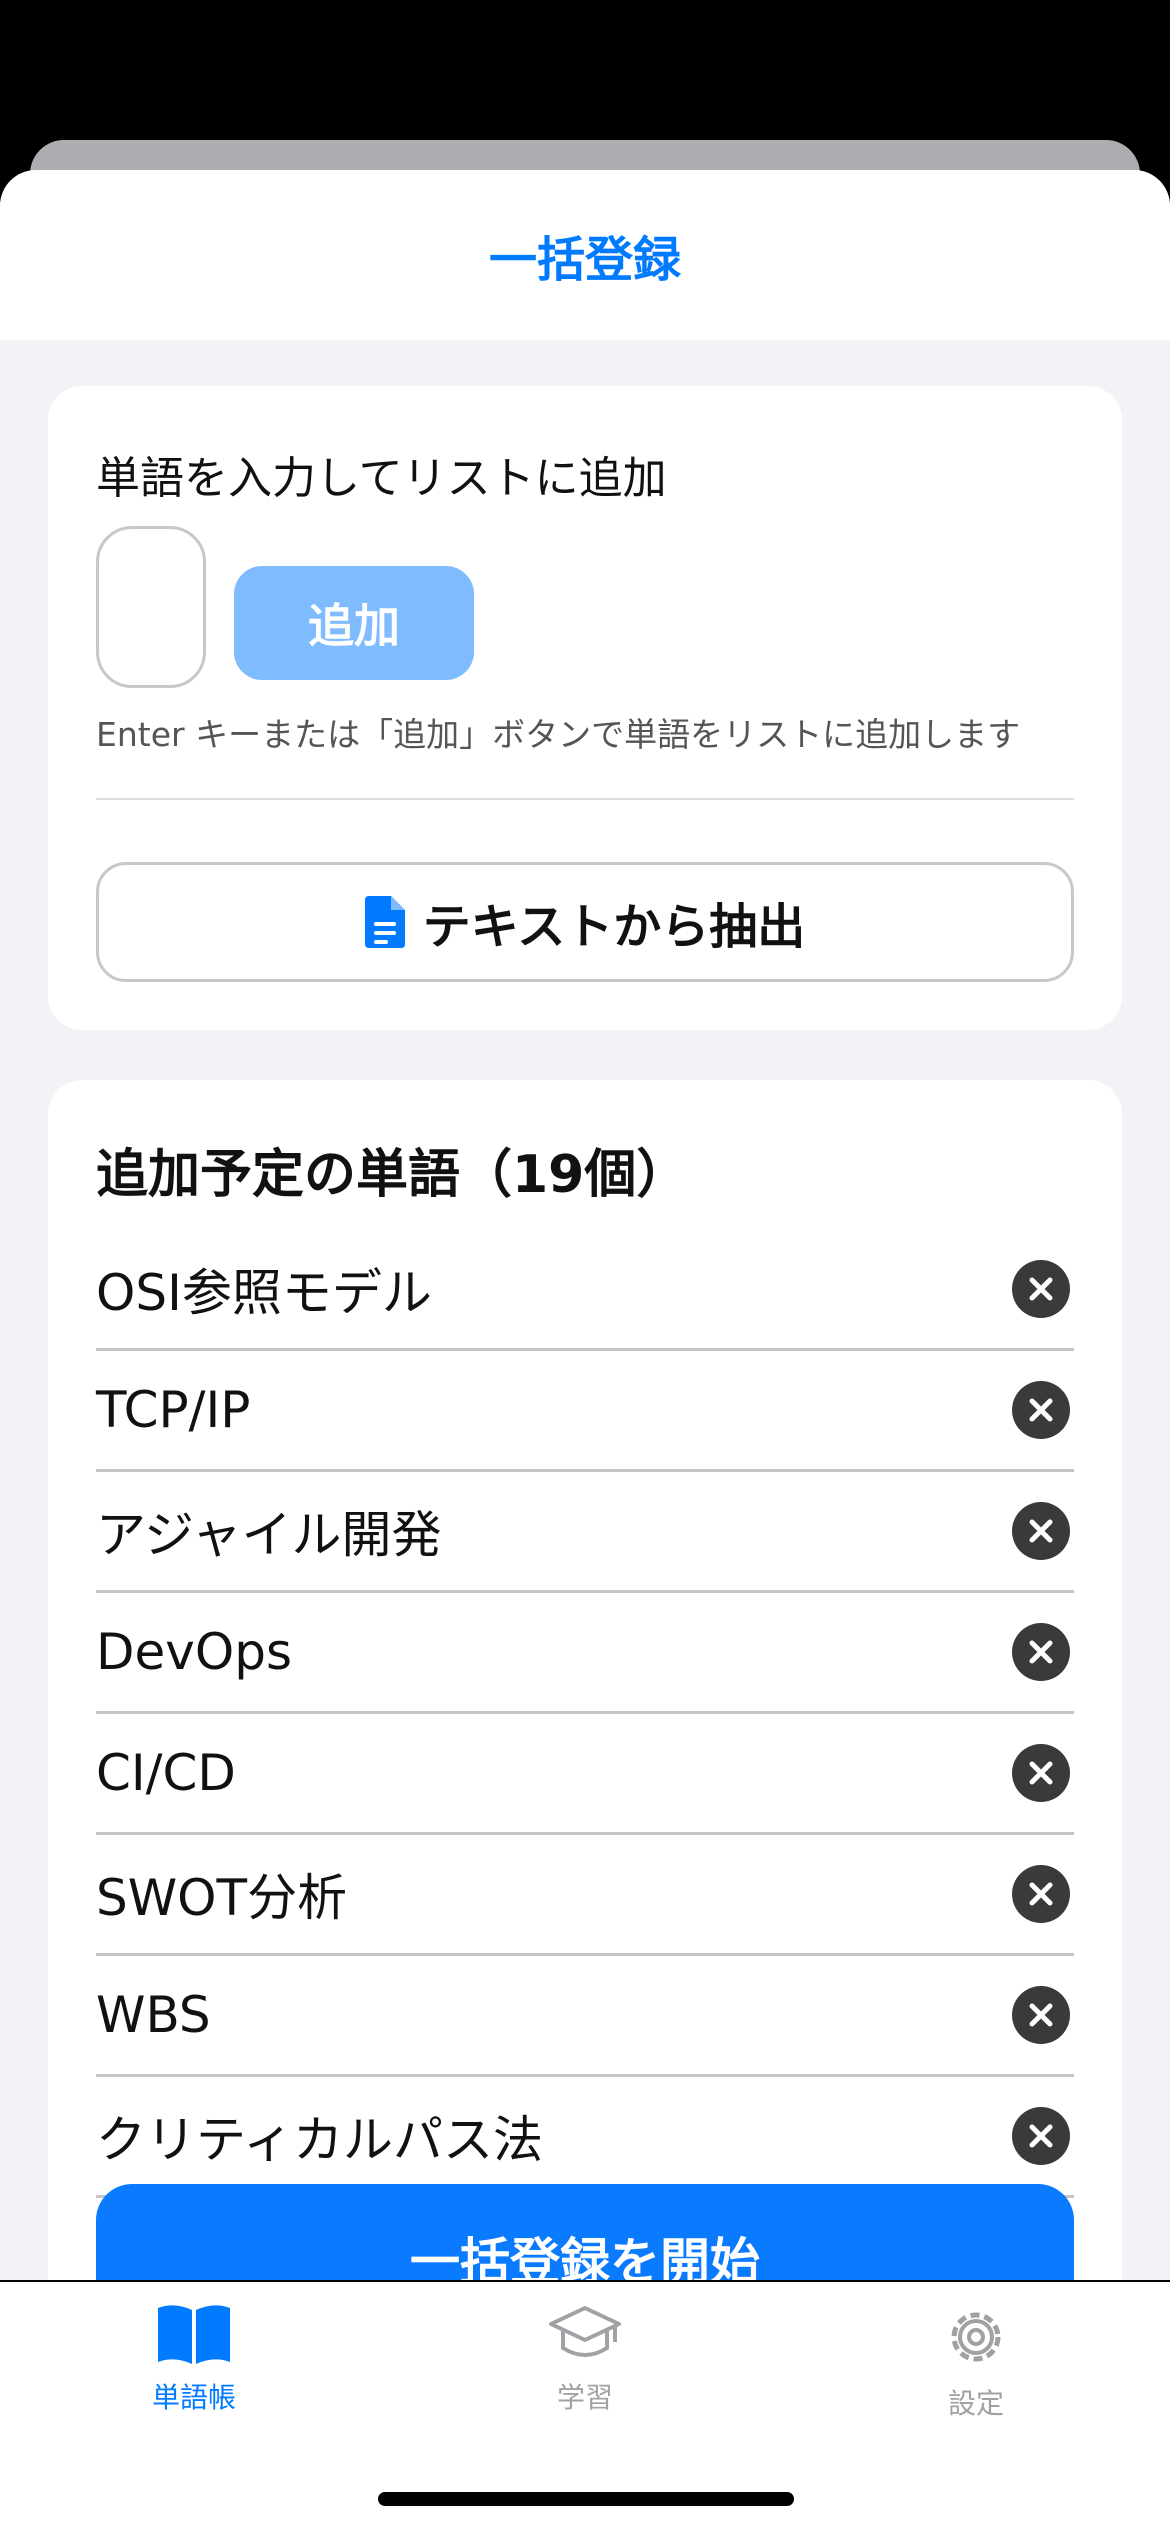 This screenshot has height=2532, width=1170. What do you see at coordinates (585, 2016) in the screenshot?
I see `word-list-item: WBS` at bounding box center [585, 2016].